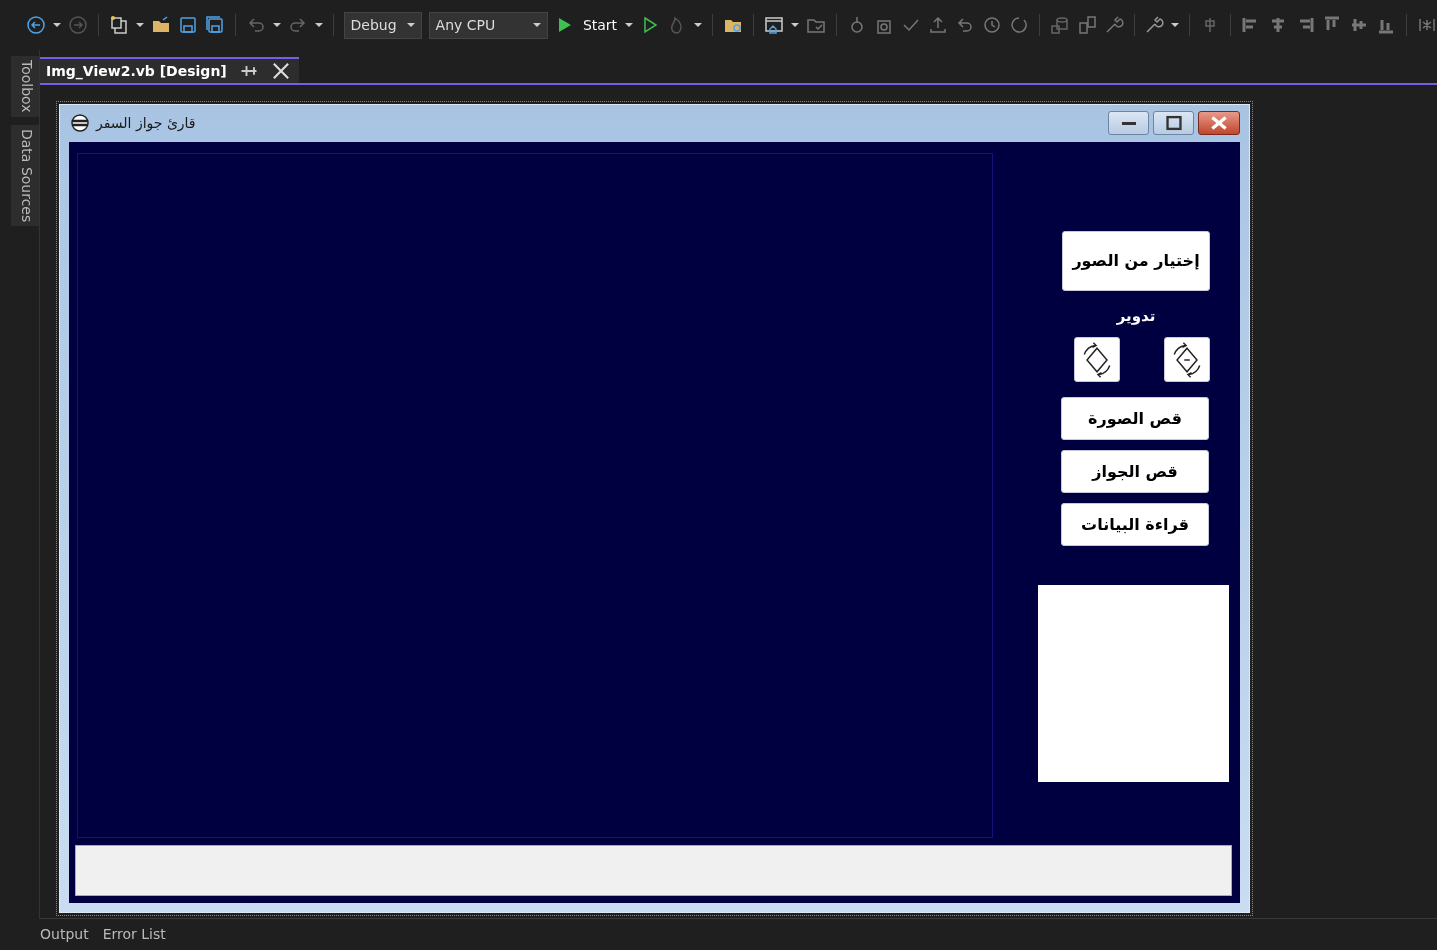  I want to click on rotate-left-button, so click(1097, 360).